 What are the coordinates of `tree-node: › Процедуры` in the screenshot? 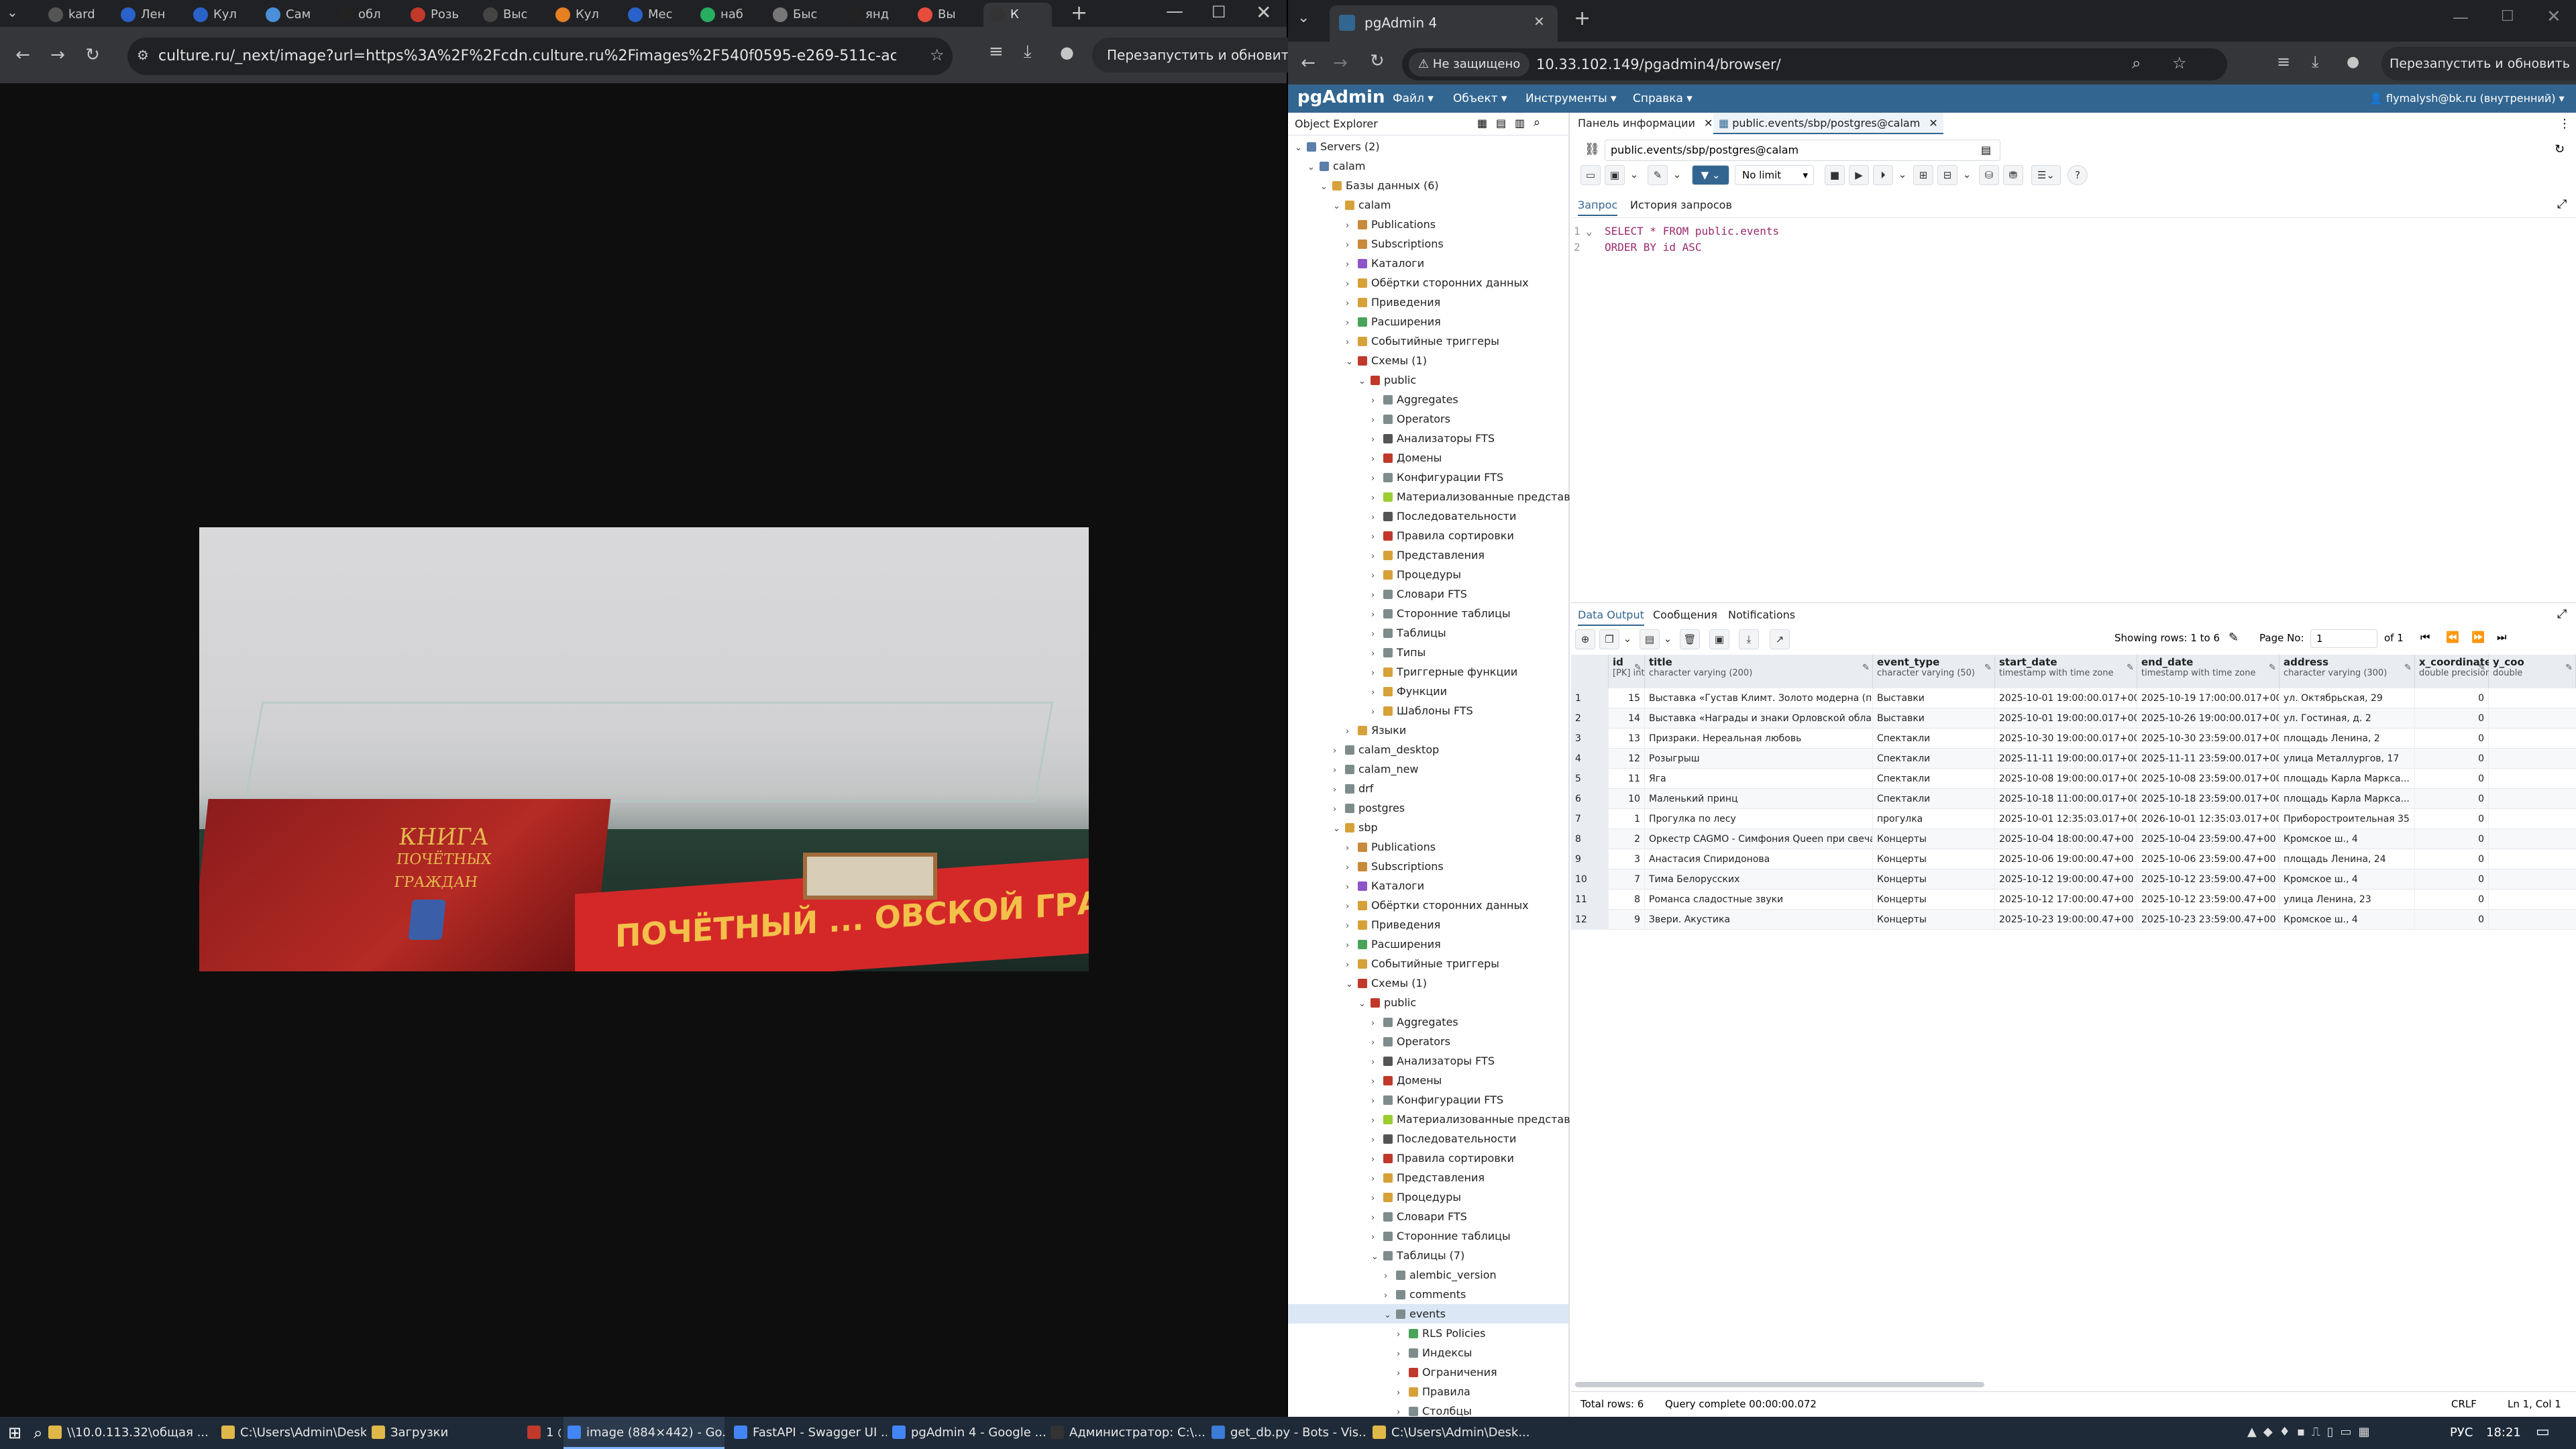 It's located at (1428, 574).